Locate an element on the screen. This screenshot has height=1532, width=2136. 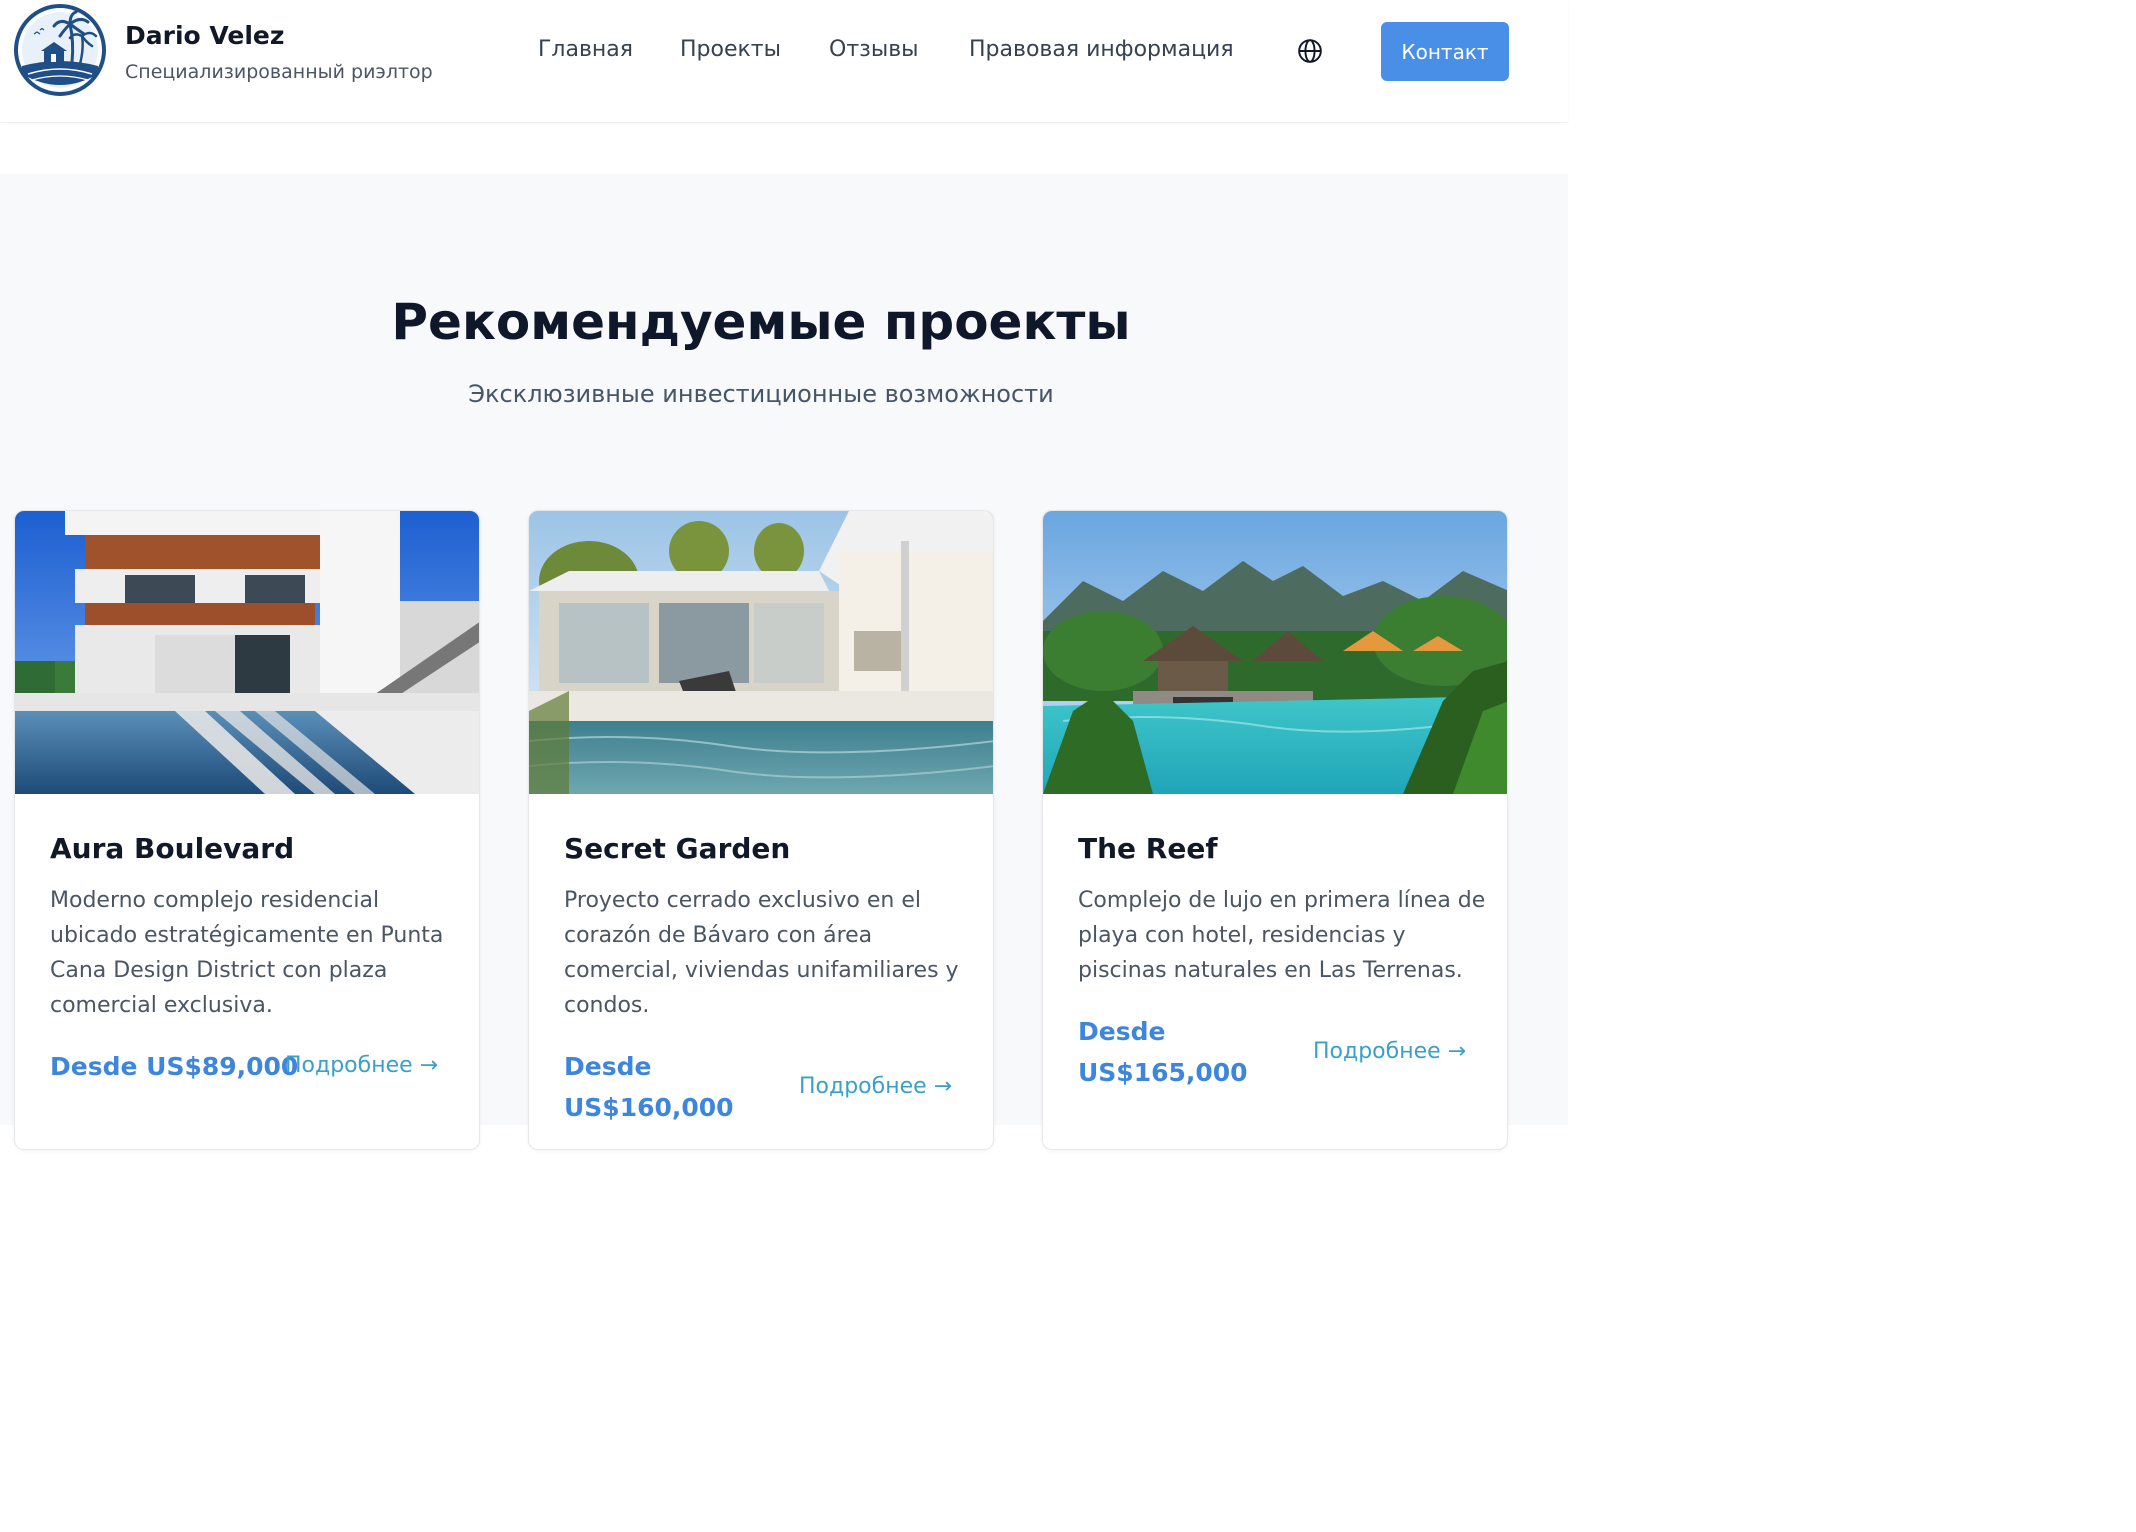
project-title: Secret Garden is located at coordinates (677, 848).